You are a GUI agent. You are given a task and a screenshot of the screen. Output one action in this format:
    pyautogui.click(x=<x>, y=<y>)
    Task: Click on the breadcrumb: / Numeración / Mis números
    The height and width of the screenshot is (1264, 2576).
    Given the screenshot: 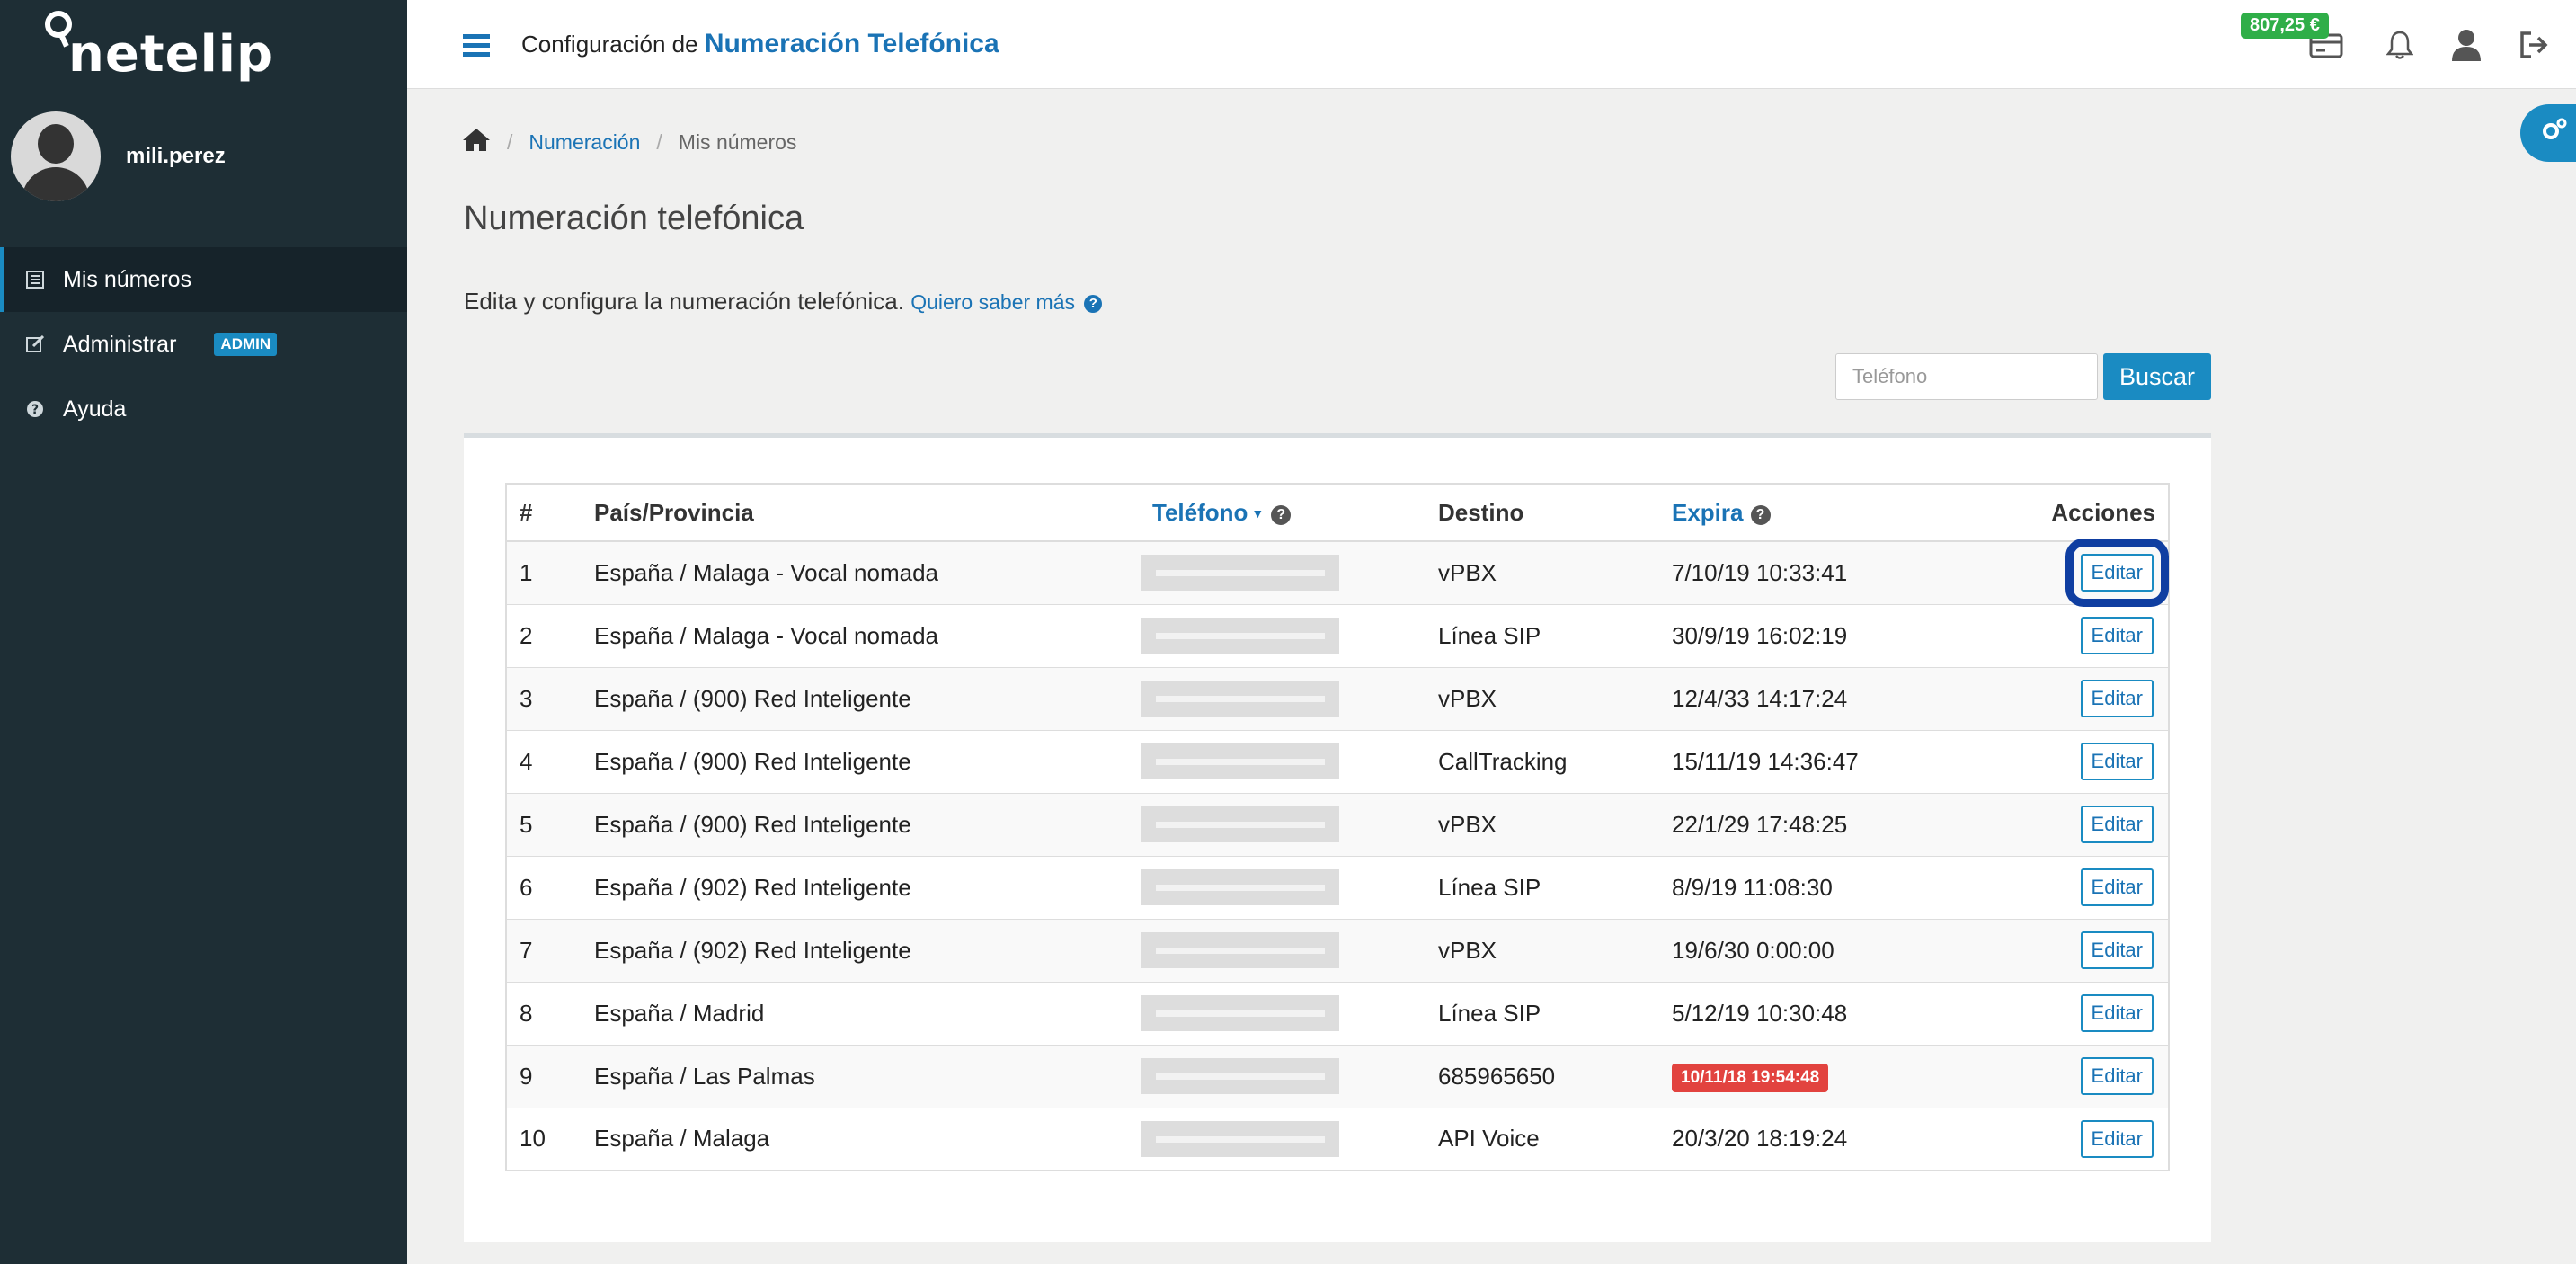 What is the action you would take?
    pyautogui.click(x=629, y=142)
    